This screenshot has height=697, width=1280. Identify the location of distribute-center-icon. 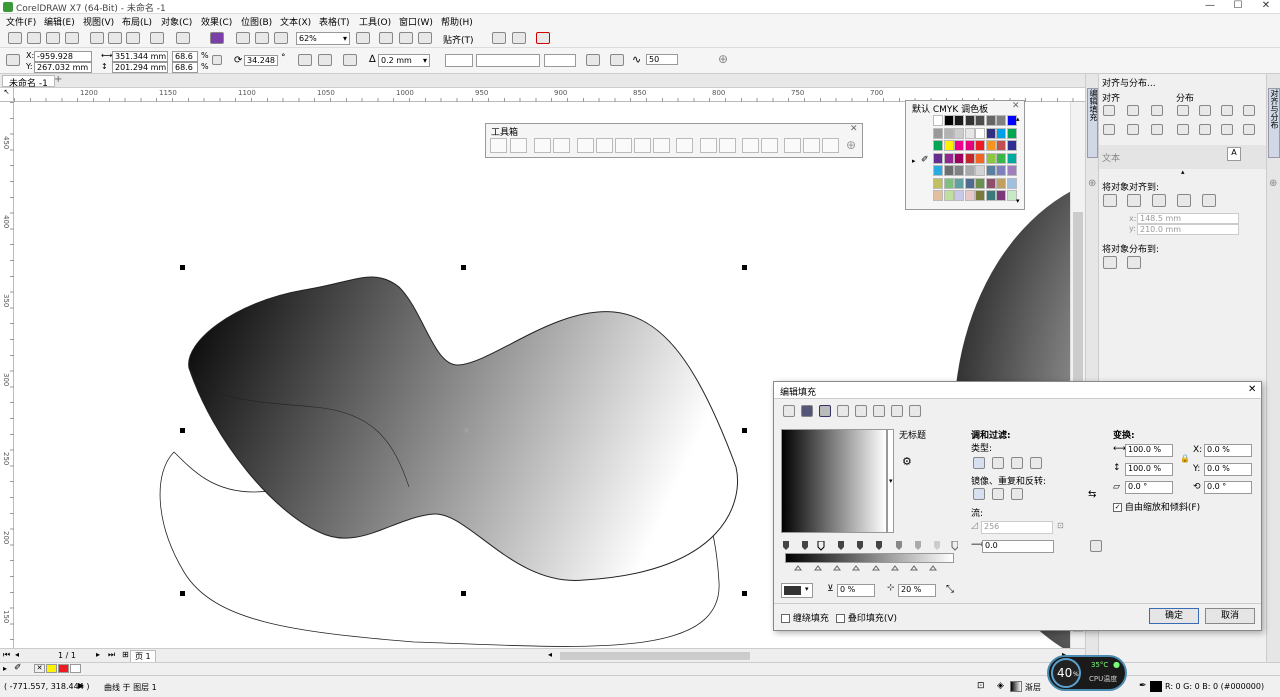
(1205, 110).